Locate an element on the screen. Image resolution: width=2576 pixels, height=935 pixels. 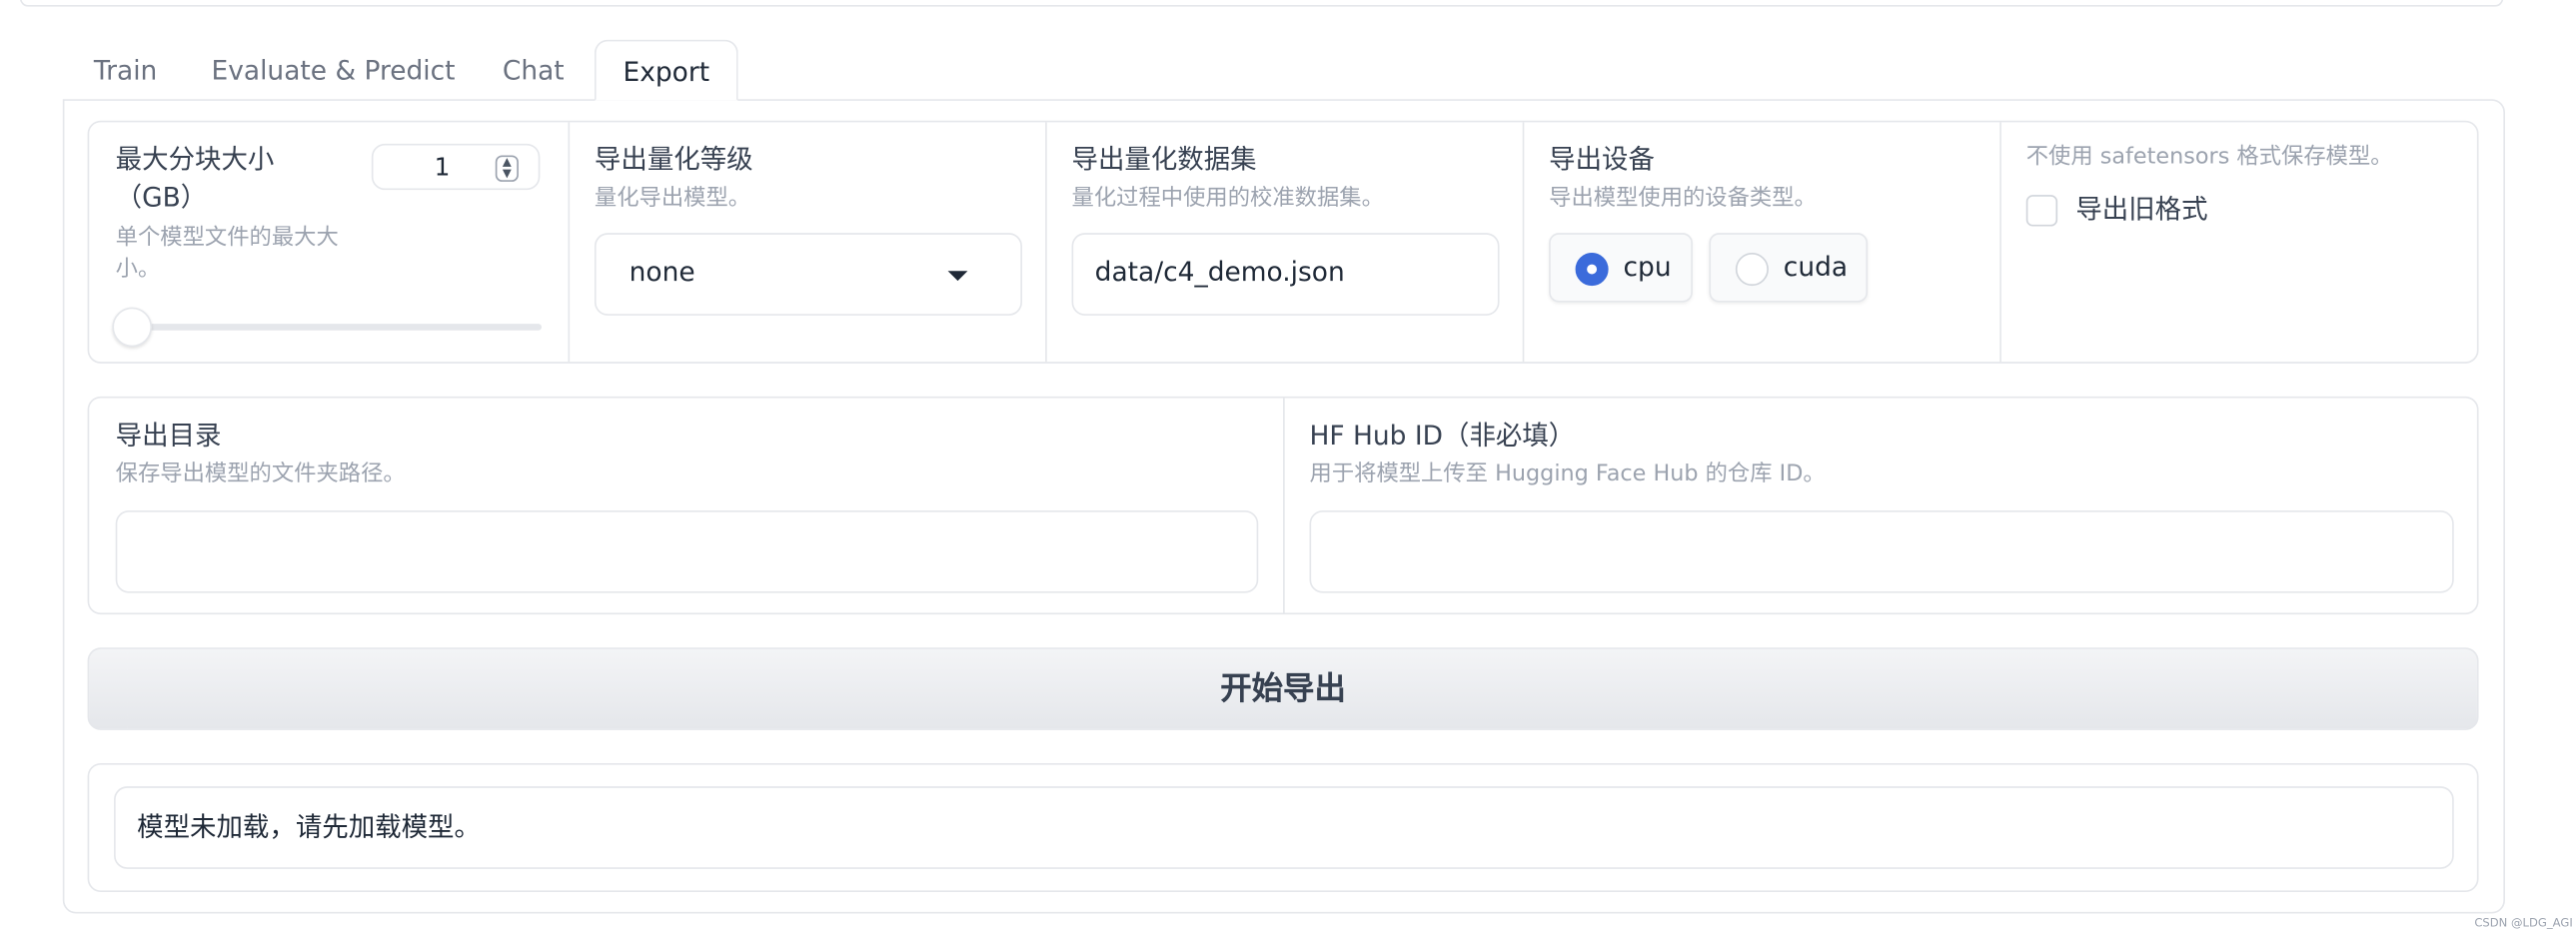
tab-export: Export is located at coordinates (666, 70).